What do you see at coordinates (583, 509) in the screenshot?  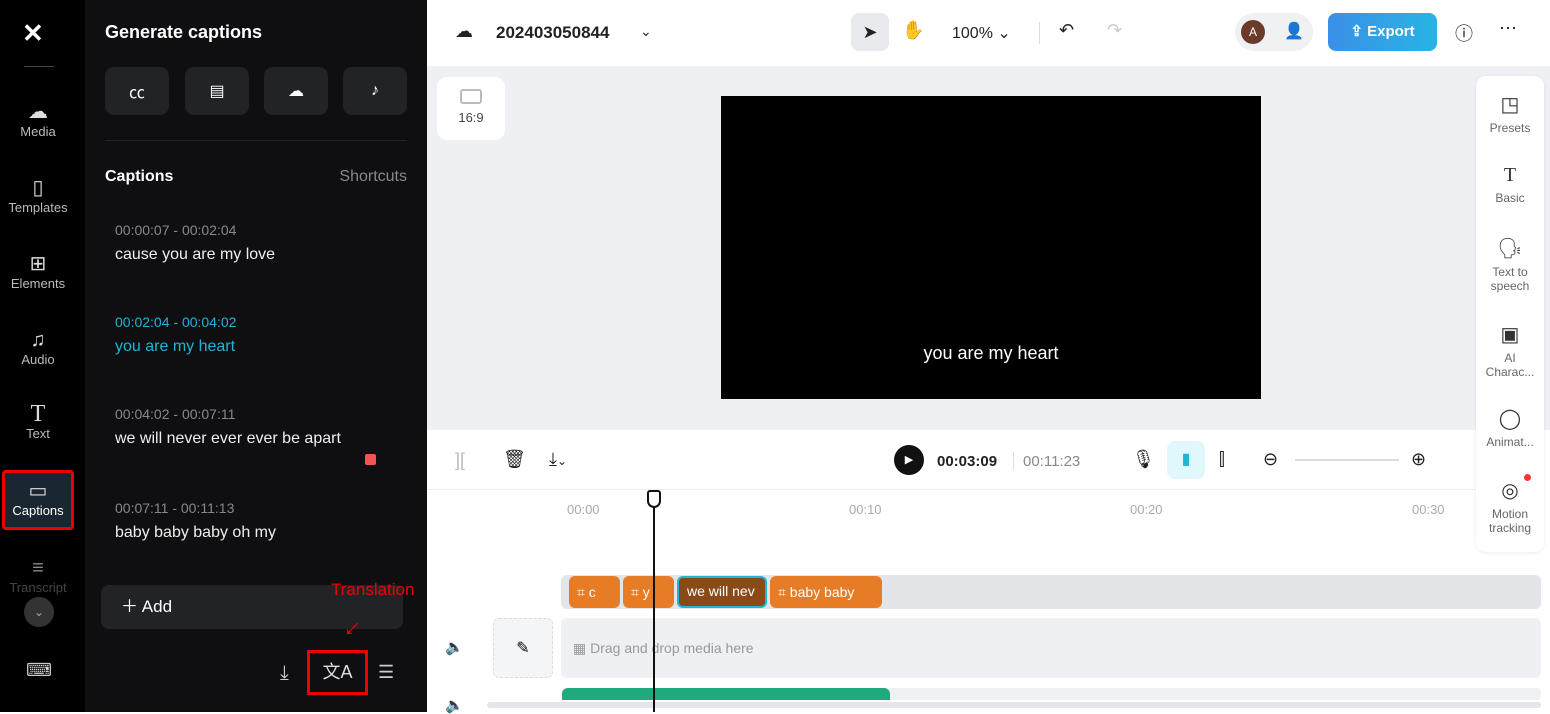 I see `tick-label: 00:00` at bounding box center [583, 509].